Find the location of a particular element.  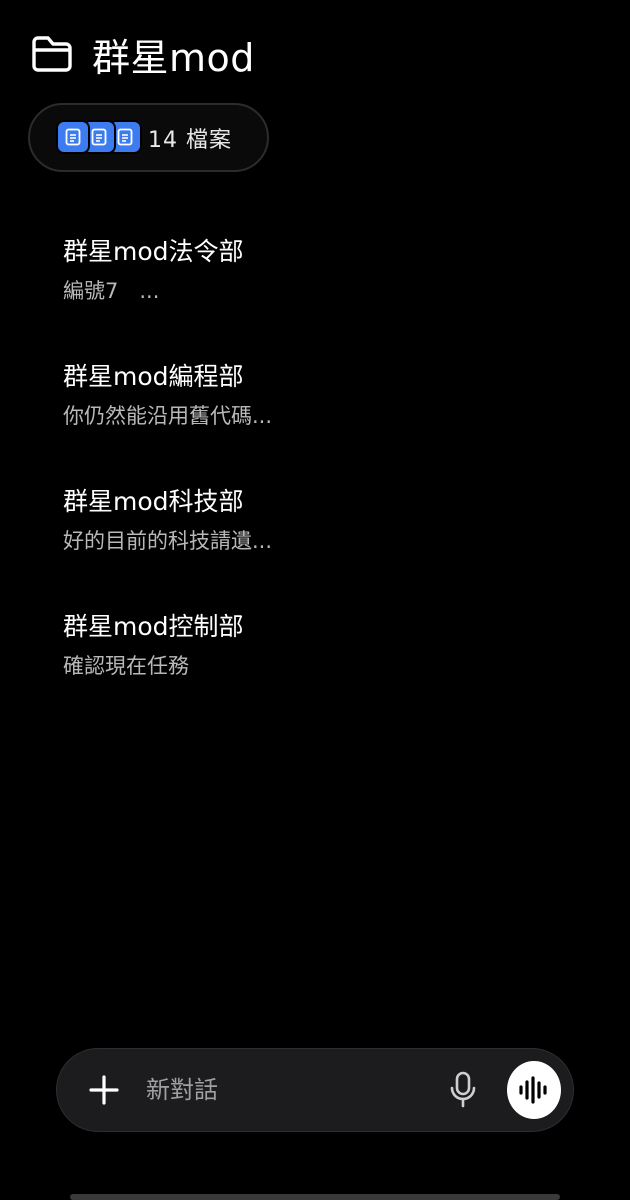

new-chat-input is located at coordinates (296, 1090).